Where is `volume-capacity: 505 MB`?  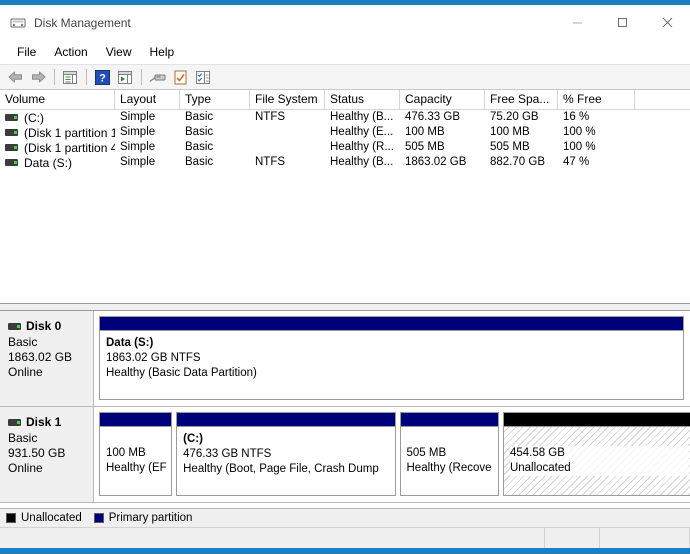 volume-capacity: 505 MB is located at coordinates (425, 147).